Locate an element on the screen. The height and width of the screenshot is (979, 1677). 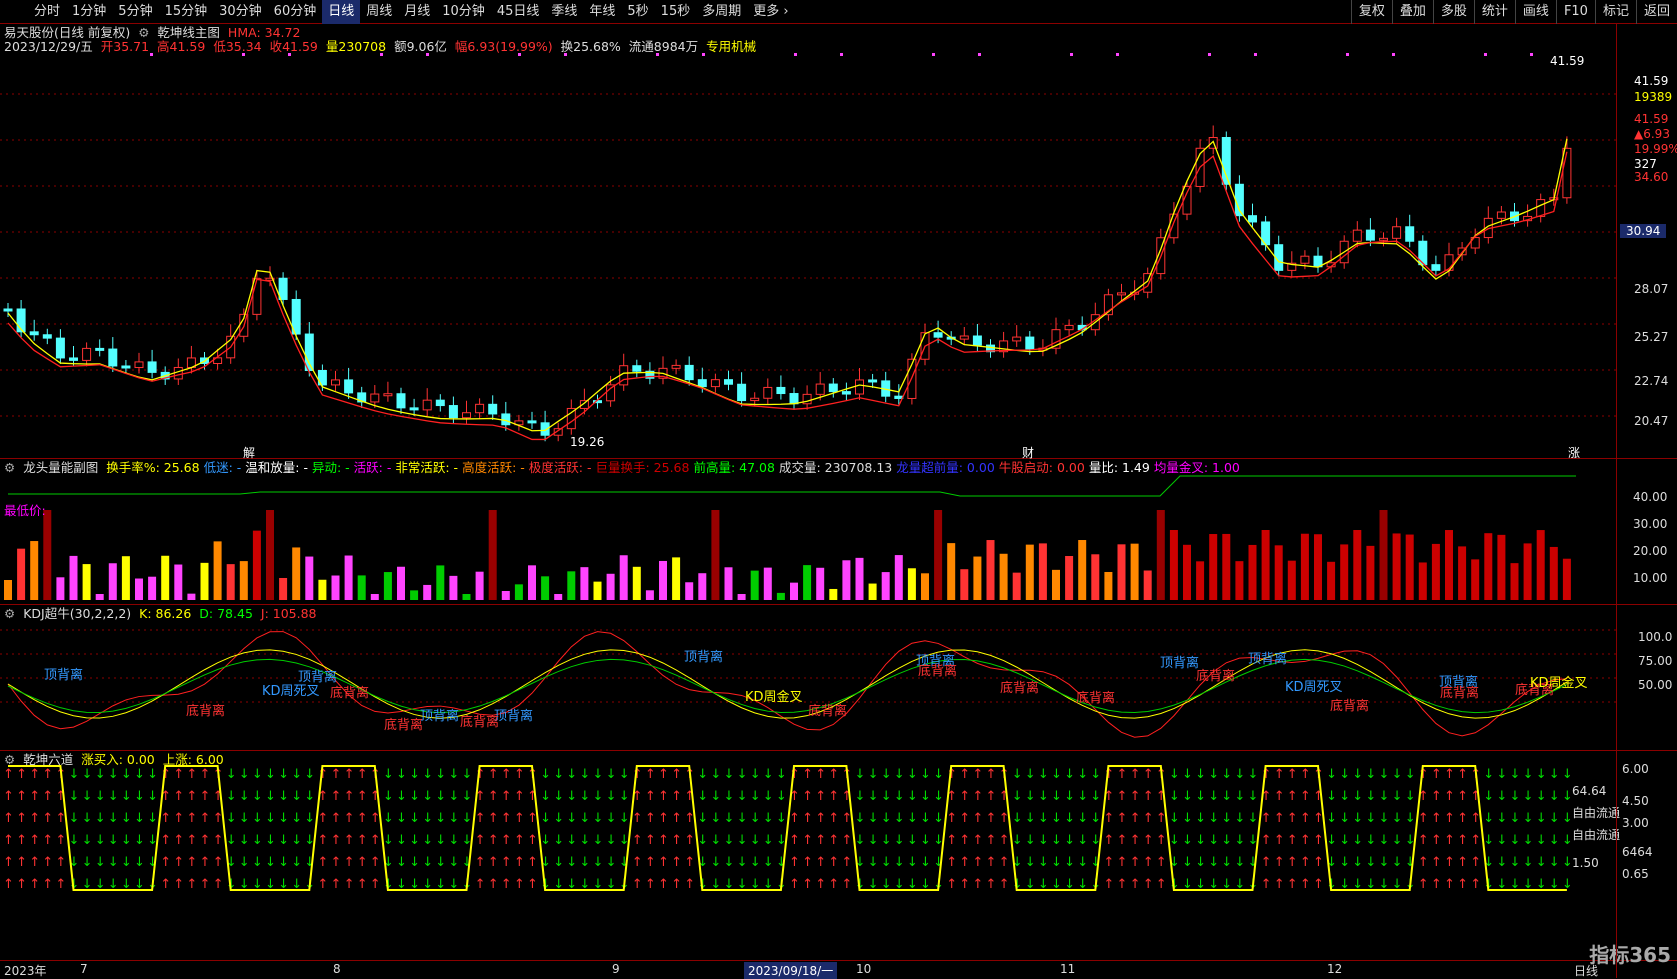
quote-amount: 额9.06亿 is located at coordinates (420, 46).